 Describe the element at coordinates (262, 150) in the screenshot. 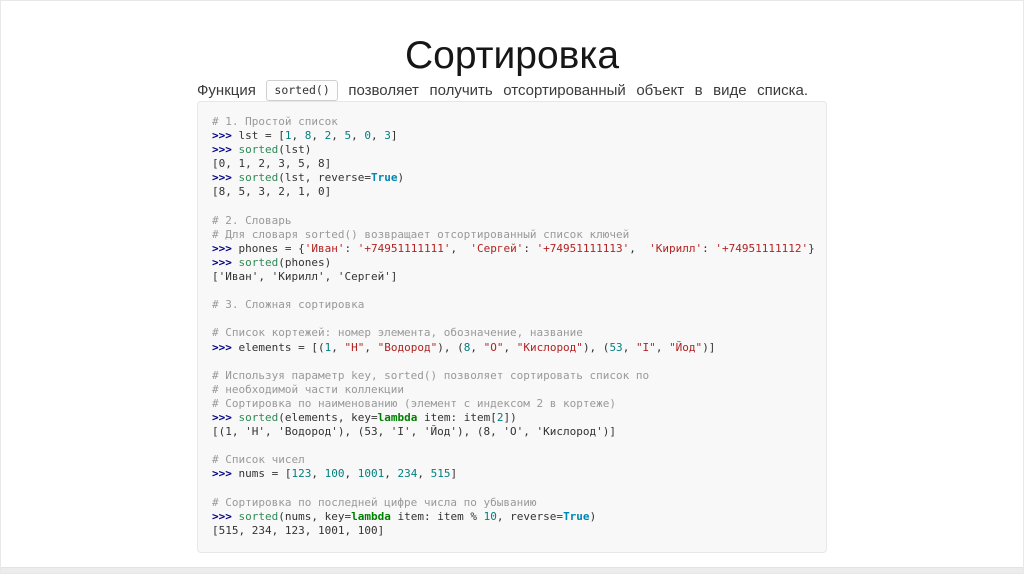

I see `code-line: >>> sorted(lst)` at that location.